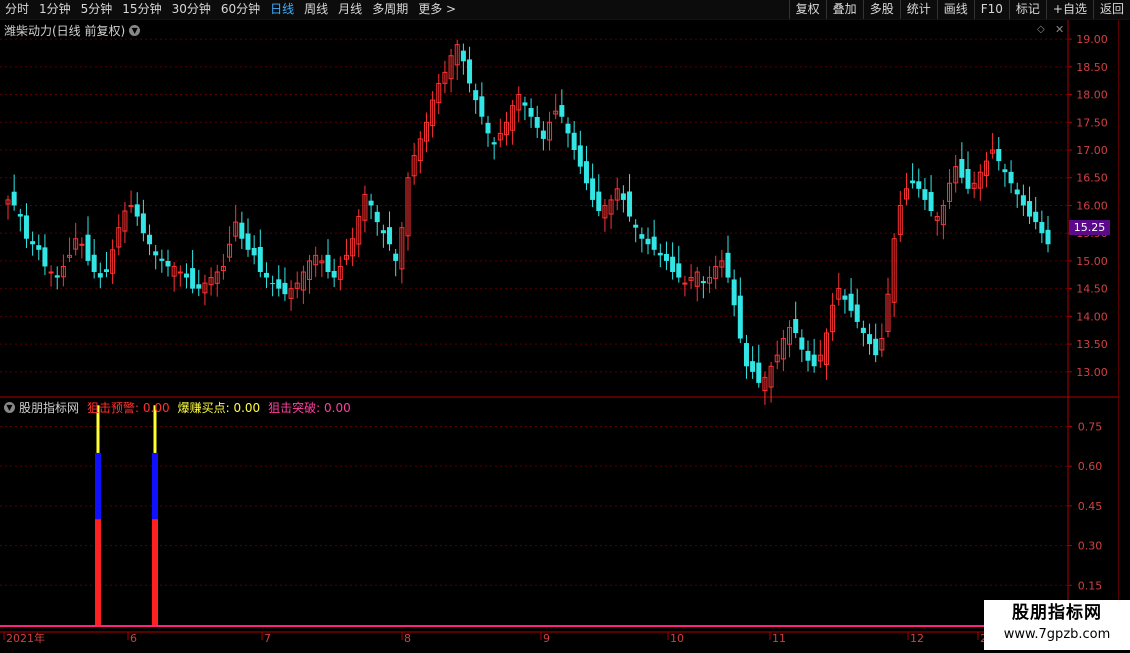 The height and width of the screenshot is (653, 1130). I want to click on indicator-values: 狙击预警: 0.00 爆赚买点: 0.00 狙击突破: 0.00, so click(219, 407).